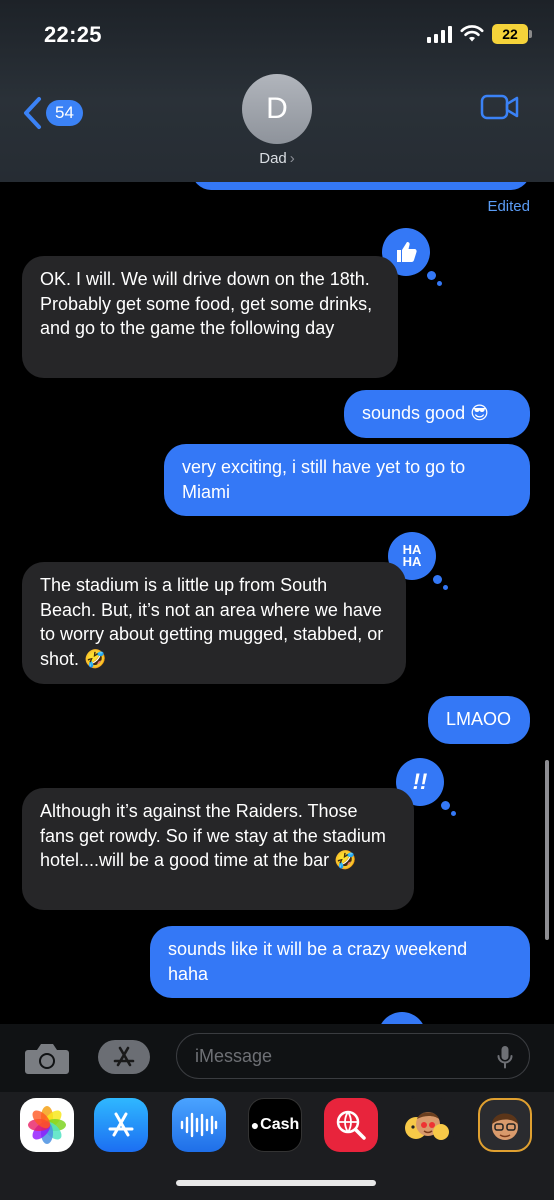 This screenshot has width=554, height=1200. I want to click on cellular-signal-icon, so click(439, 34).